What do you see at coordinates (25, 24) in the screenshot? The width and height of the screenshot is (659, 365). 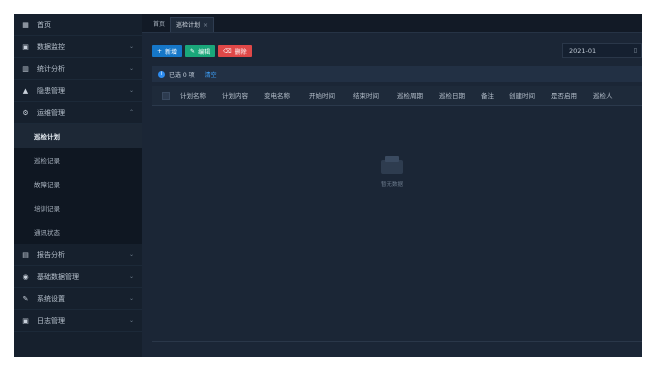 I see `home-icon: ▦` at bounding box center [25, 24].